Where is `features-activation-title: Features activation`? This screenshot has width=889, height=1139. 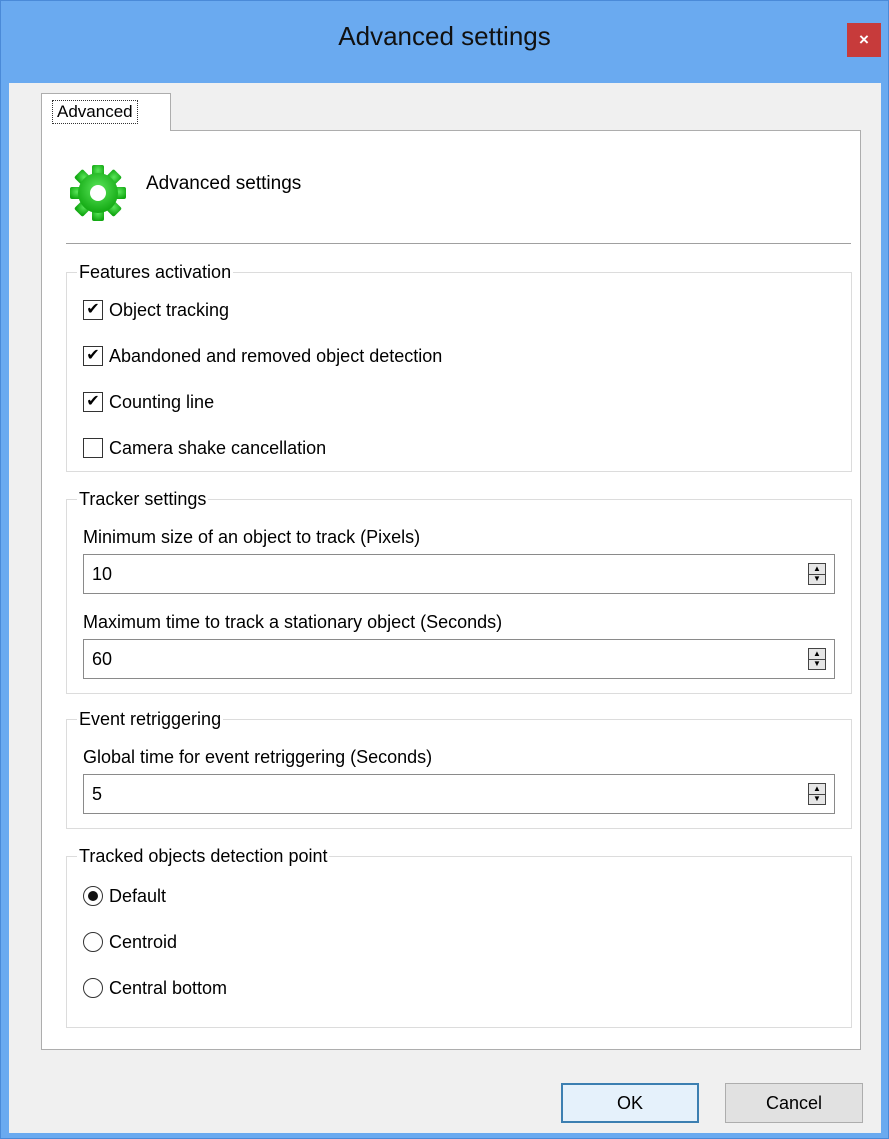
features-activation-title: Features activation is located at coordinates (155, 272).